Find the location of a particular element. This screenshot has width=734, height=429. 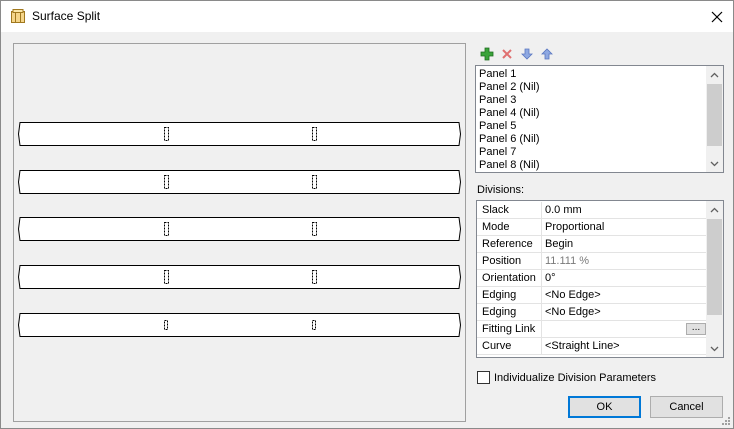

delete-icon is located at coordinates (507, 54).